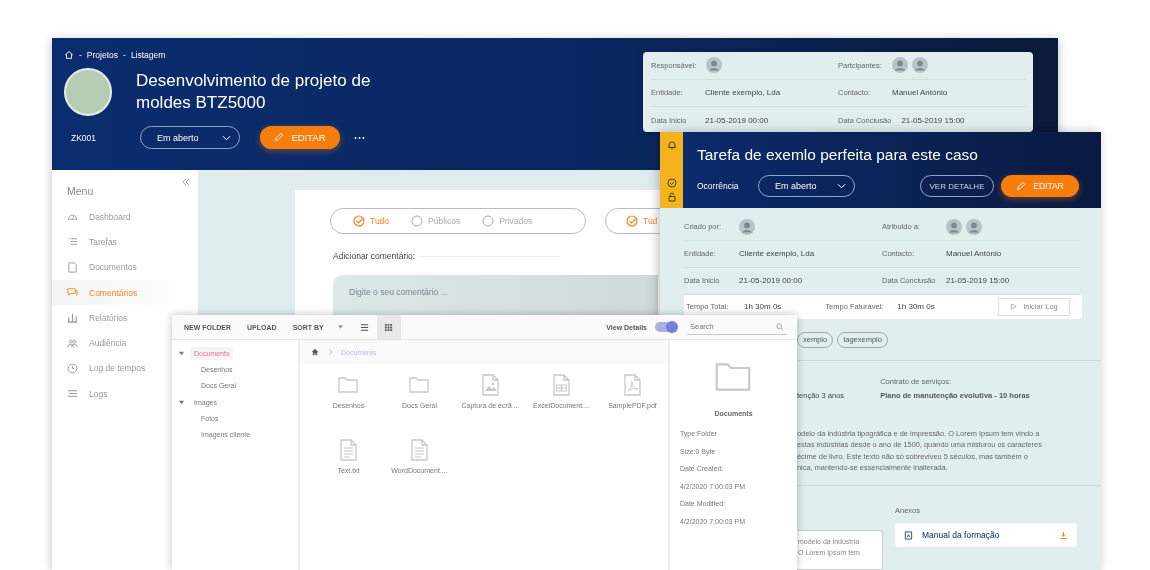  Describe the element at coordinates (72, 368) in the screenshot. I see `clock-icon` at that location.